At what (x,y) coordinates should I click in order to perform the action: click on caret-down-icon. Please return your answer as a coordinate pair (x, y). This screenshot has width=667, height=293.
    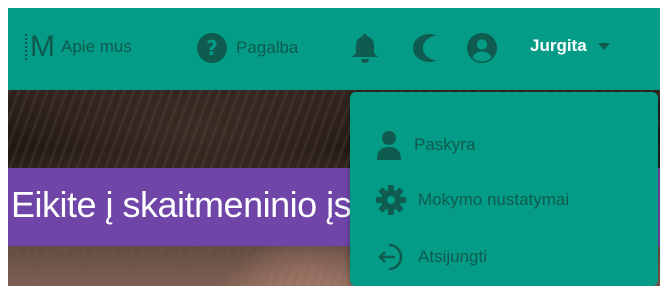
    Looking at the image, I should click on (604, 46).